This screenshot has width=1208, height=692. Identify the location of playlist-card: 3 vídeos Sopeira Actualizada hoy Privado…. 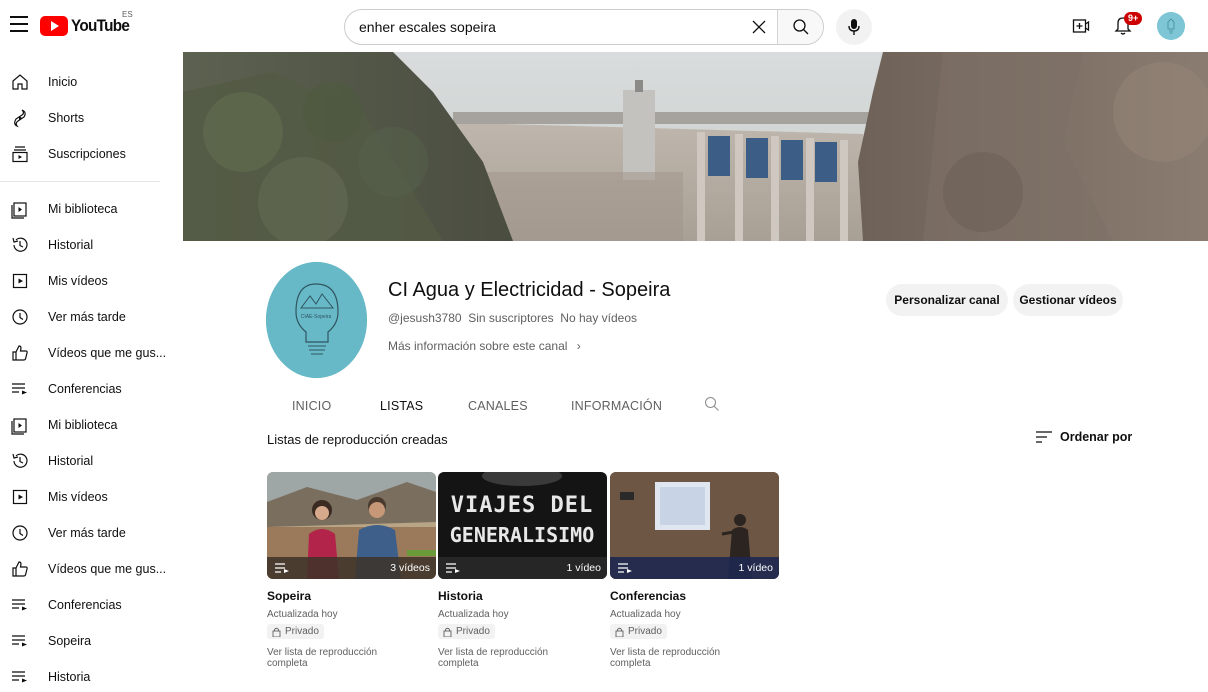
(351, 570).